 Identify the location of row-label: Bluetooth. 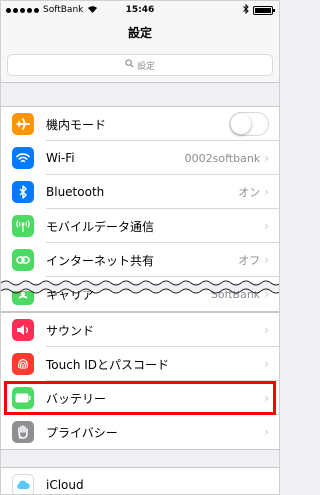
(75, 192).